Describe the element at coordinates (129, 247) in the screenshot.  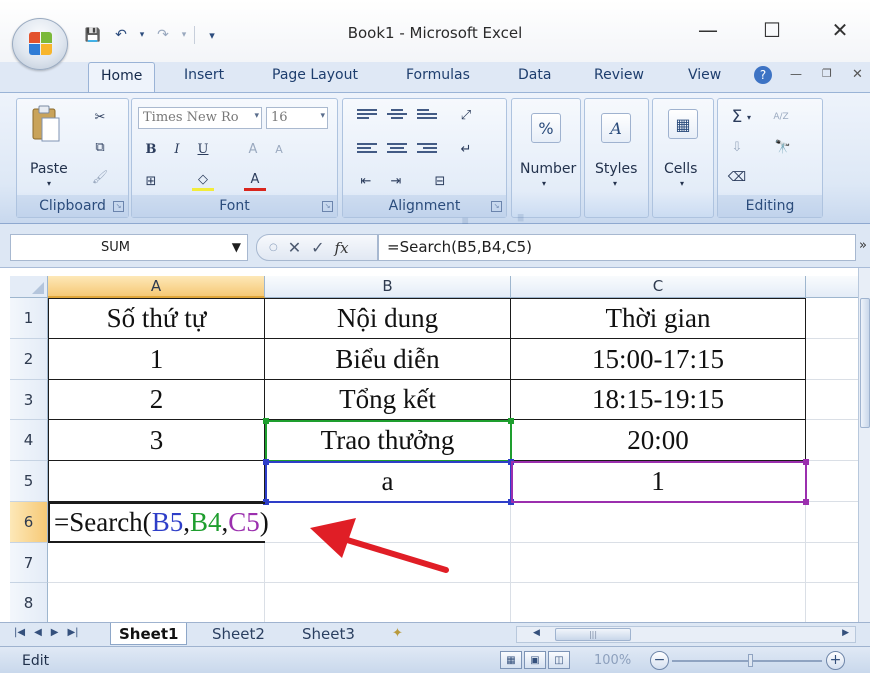
I see `name-box: SUM ▼` at that location.